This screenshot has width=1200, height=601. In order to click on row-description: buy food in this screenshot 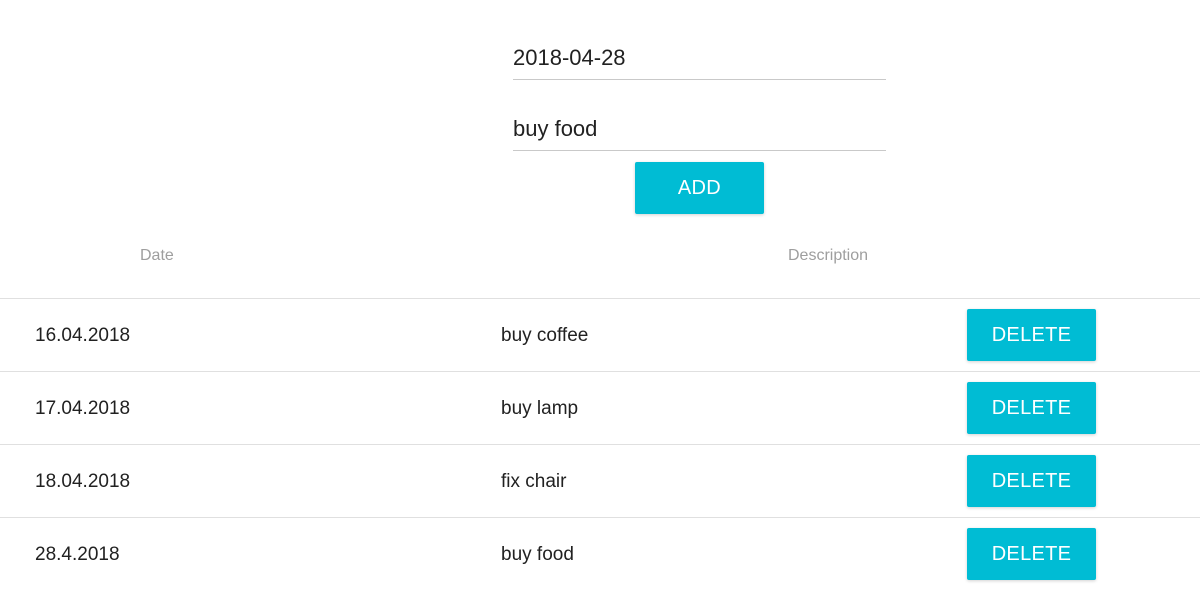, I will do `click(537, 554)`.